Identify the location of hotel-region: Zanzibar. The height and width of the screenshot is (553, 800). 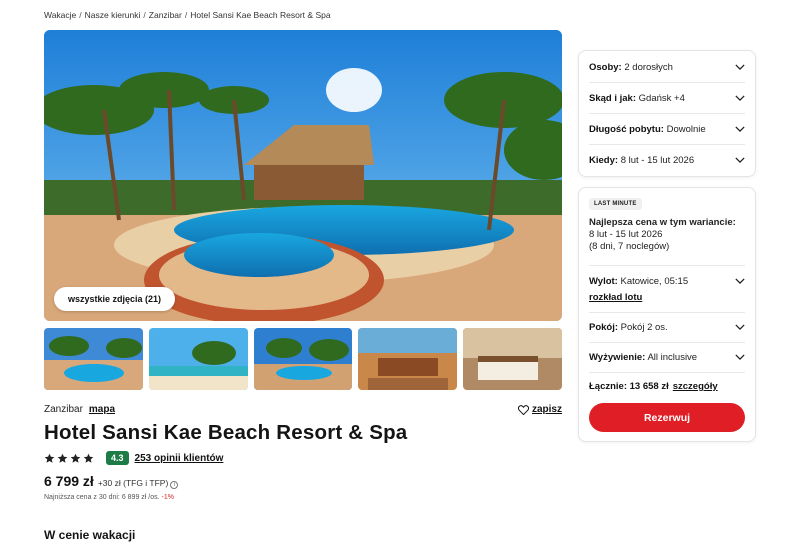
(63, 409).